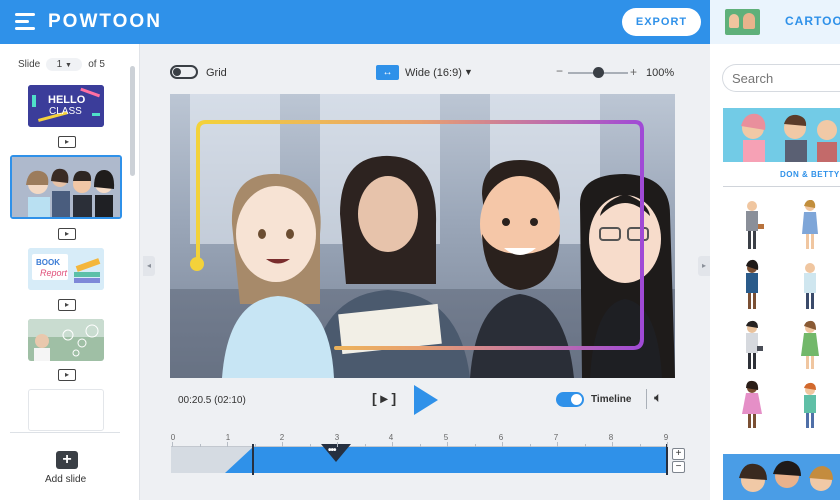 The image size is (840, 500). I want to click on library-divider, so click(781, 186).